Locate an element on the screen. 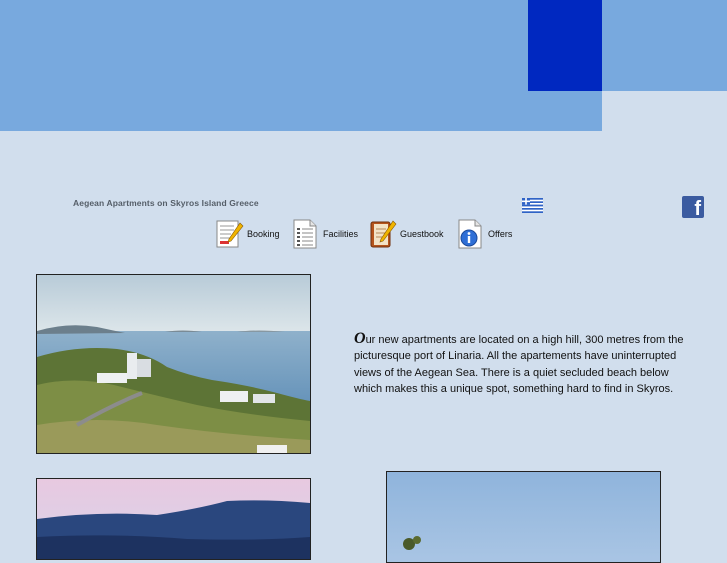 Image resolution: width=727 pixels, height=563 pixels. facebook-icon: f is located at coordinates (693, 207).